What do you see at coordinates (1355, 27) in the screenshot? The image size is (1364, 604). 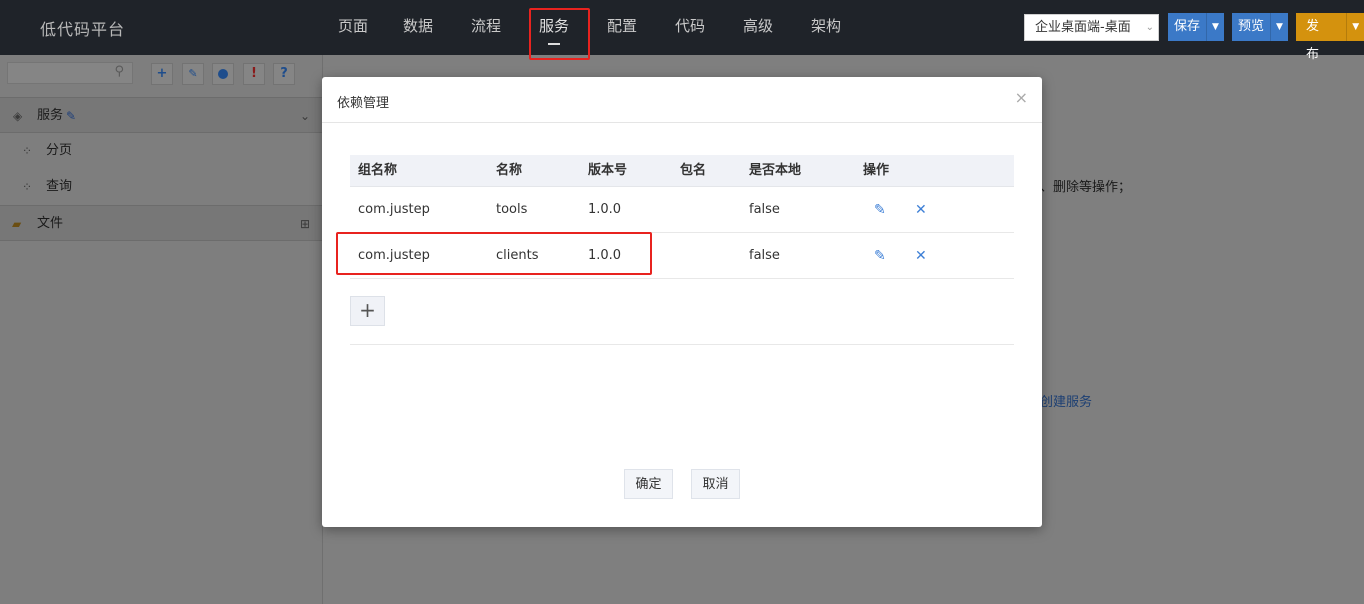 I see `publish-dropdown-icon: ▼` at bounding box center [1355, 27].